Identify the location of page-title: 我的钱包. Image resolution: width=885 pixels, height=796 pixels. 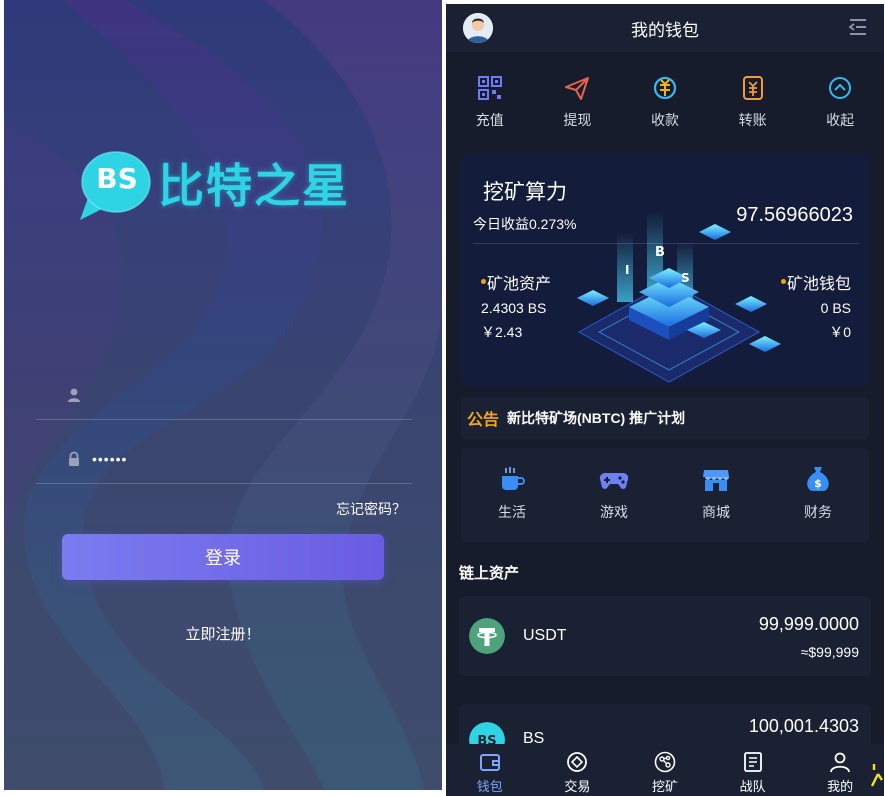
(665, 30).